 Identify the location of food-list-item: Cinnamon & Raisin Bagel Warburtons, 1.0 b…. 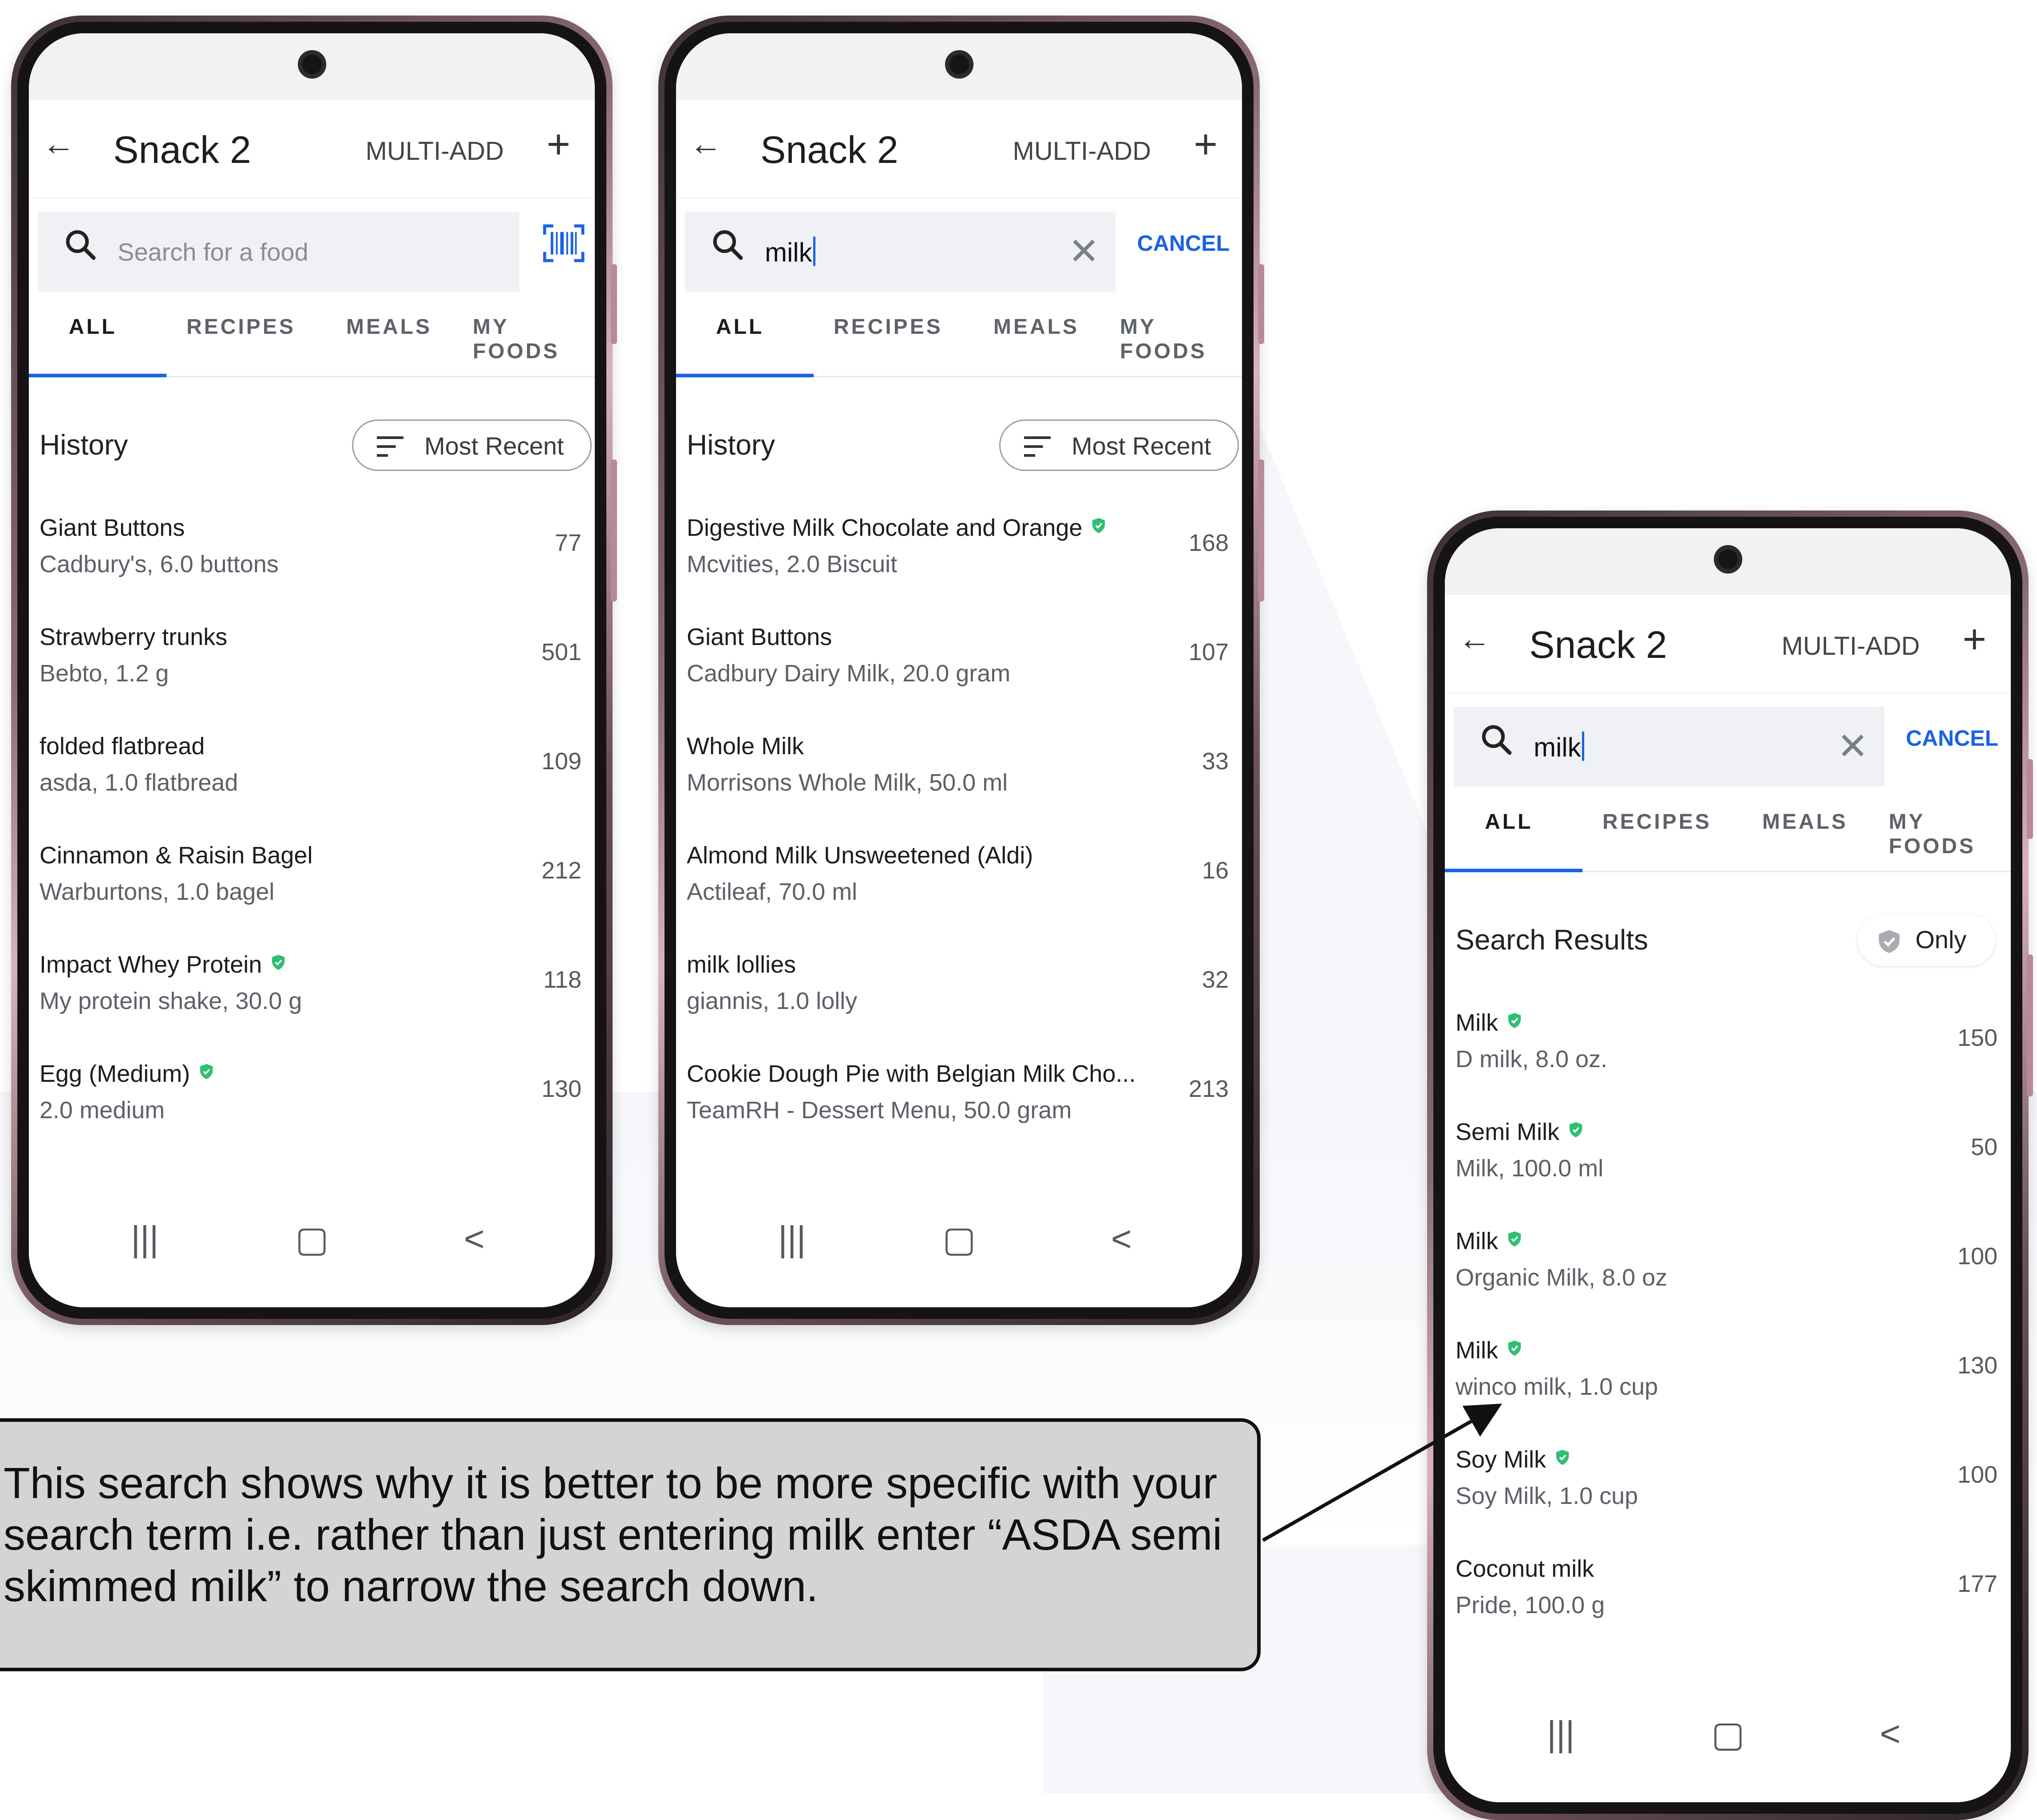
(312, 883).